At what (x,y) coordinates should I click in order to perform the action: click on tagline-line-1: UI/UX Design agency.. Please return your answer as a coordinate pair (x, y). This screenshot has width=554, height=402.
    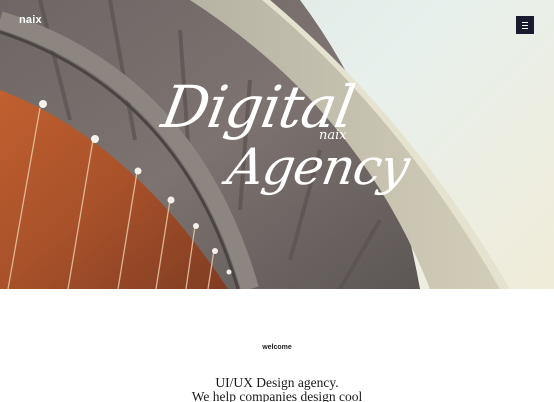
    Looking at the image, I should click on (277, 382).